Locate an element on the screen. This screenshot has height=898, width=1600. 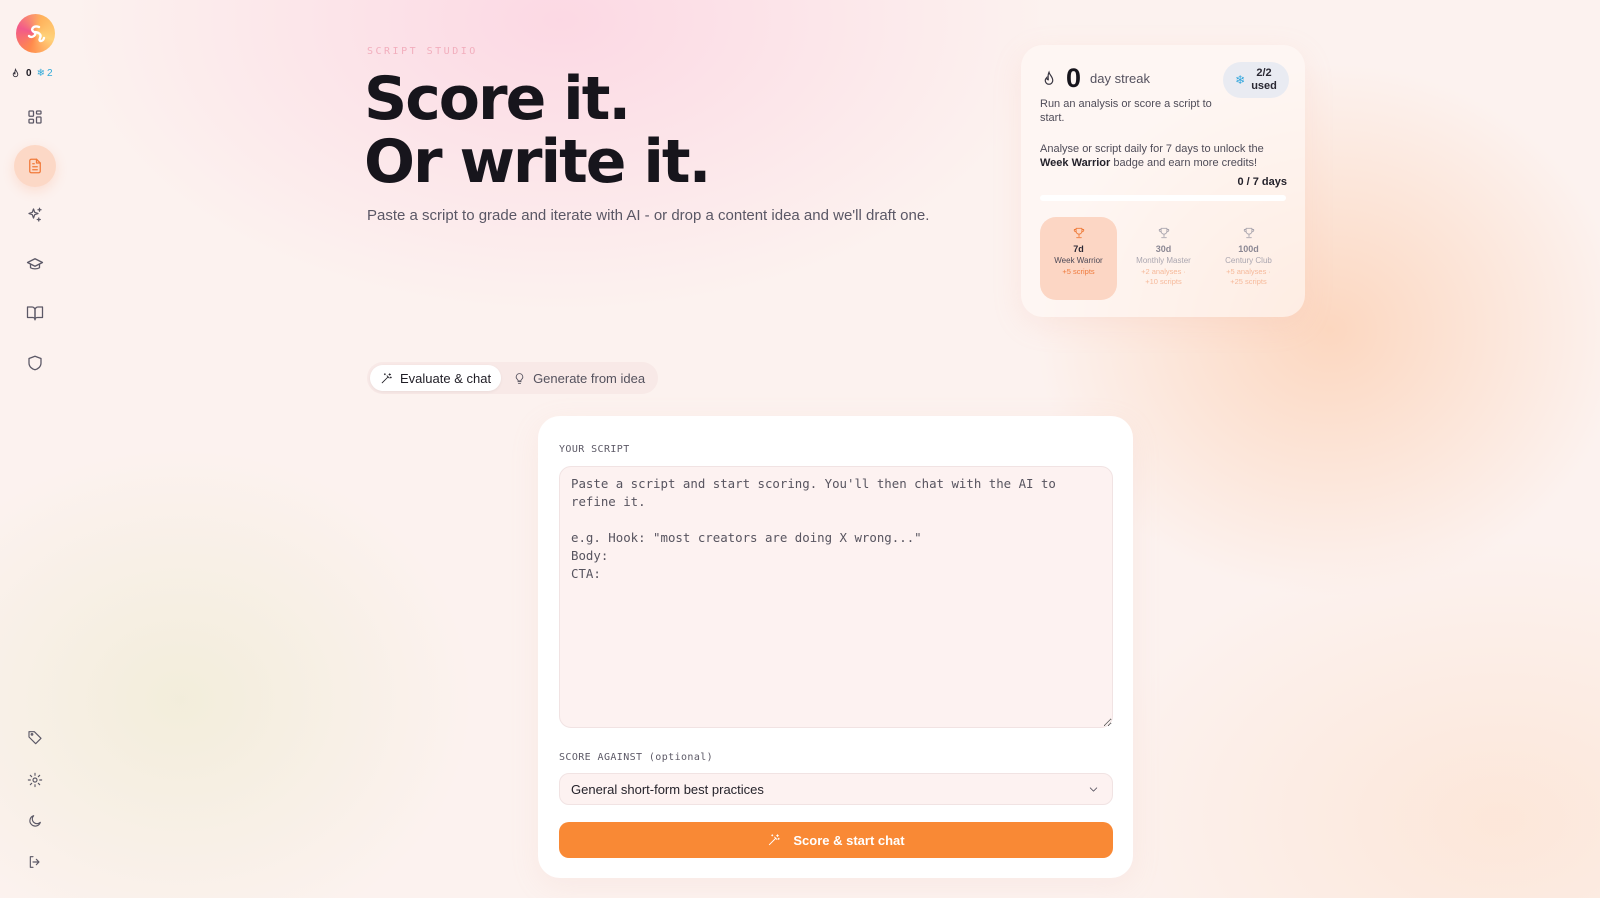
mode-tabs: Evaluate & chat Generate from idea is located at coordinates (513, 378).